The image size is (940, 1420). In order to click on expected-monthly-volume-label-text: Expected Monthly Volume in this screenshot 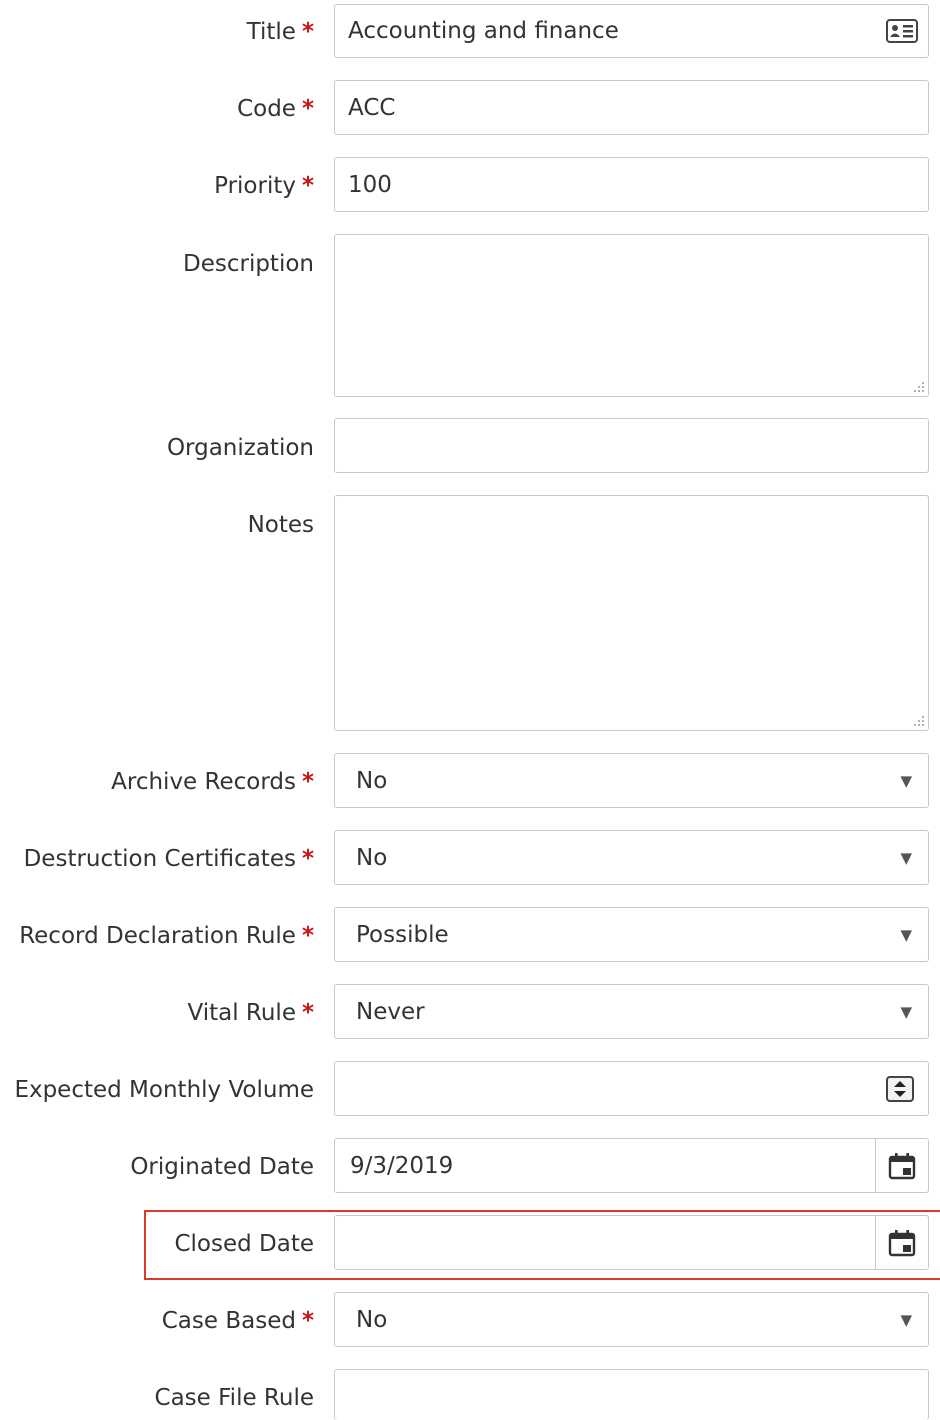, I will do `click(164, 1090)`.